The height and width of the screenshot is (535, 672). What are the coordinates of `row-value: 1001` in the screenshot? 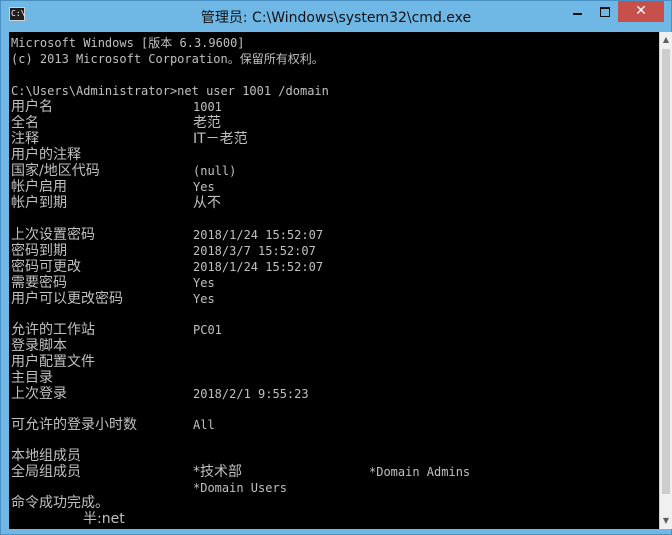 It's located at (207, 107).